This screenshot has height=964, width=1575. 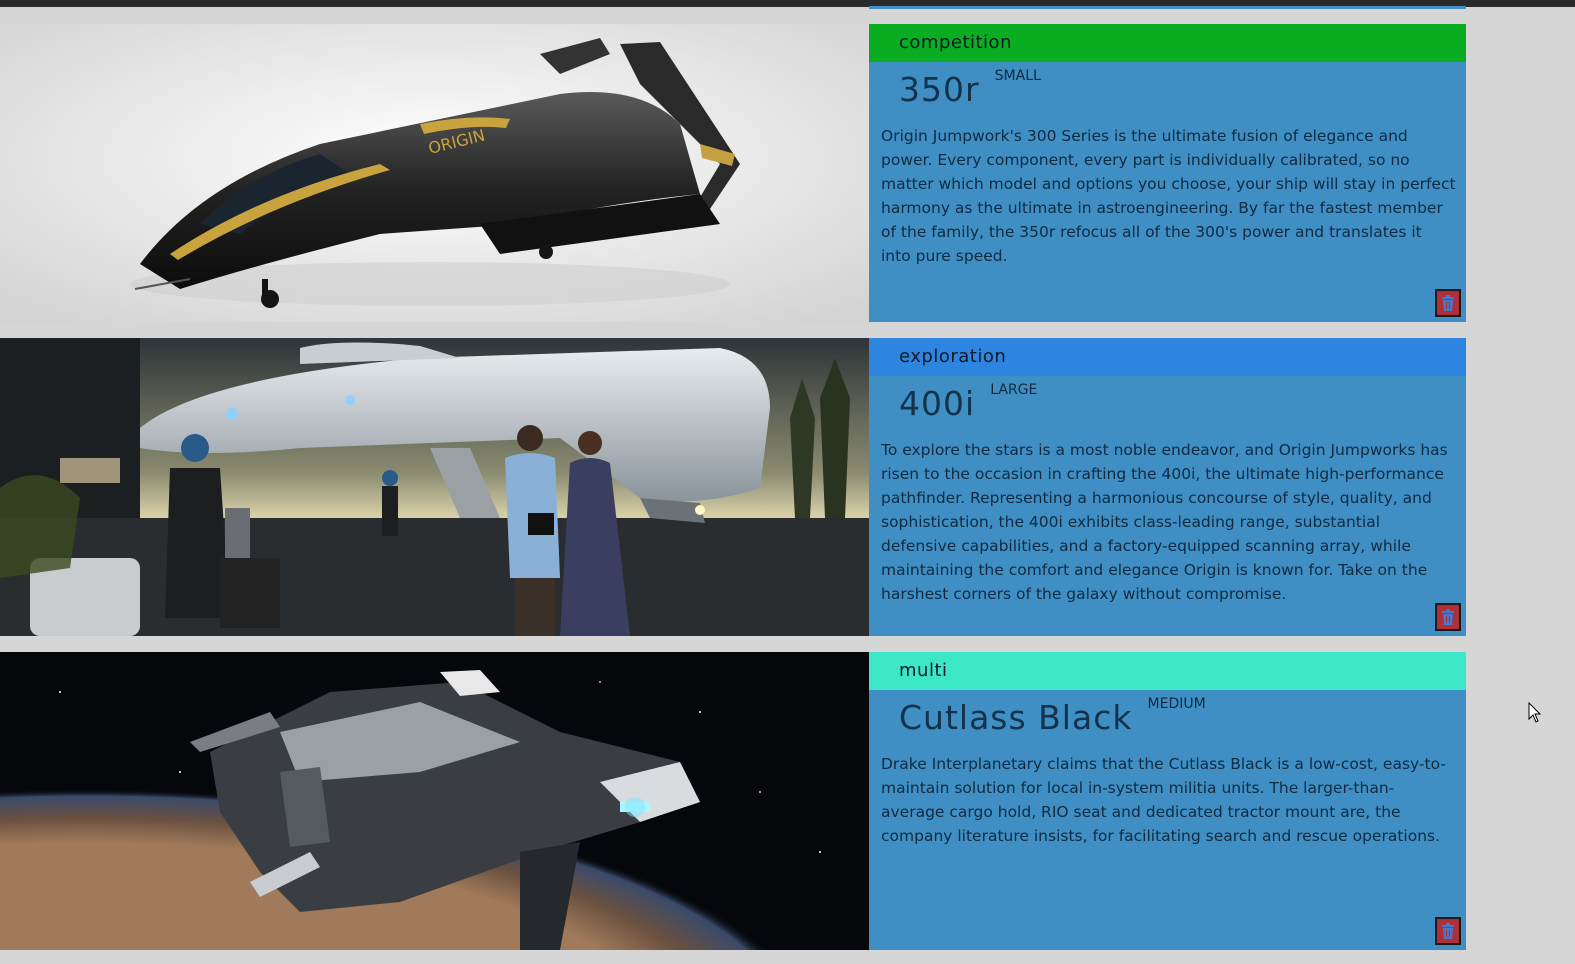 What do you see at coordinates (1176, 704) in the screenshot?
I see `ship-size: MEDIUM` at bounding box center [1176, 704].